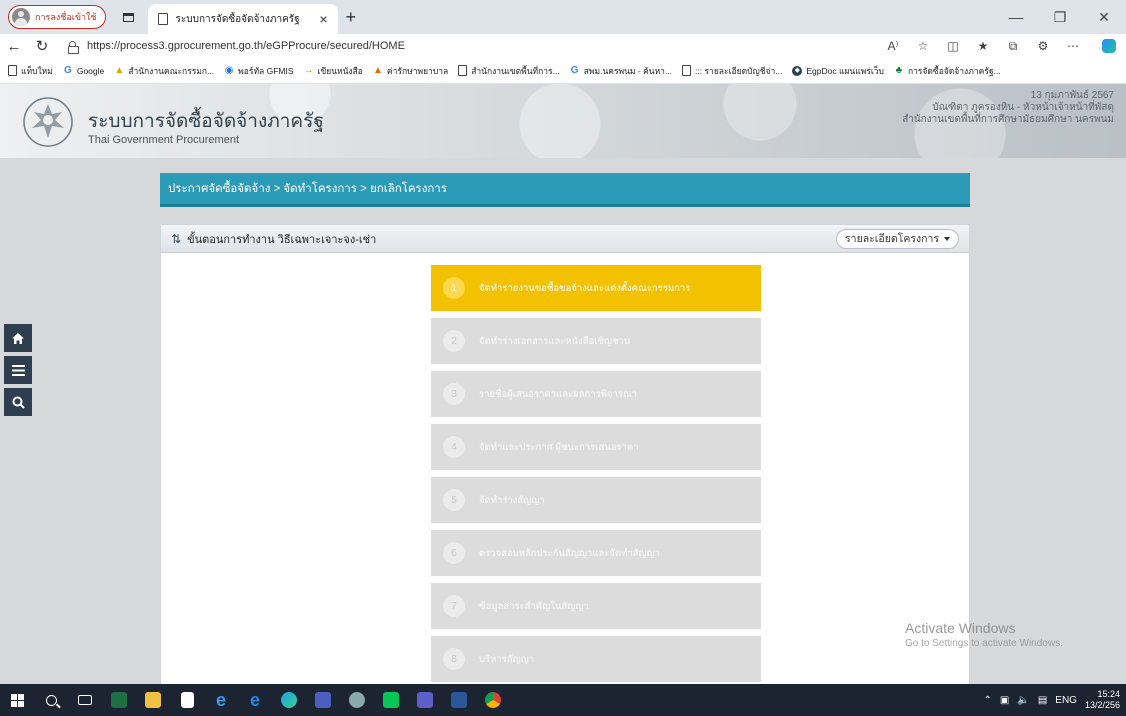 The width and height of the screenshot is (1126, 716). What do you see at coordinates (259, 71) in the screenshot?
I see `bookmark-item: ◉ พอร์ทัล GFMIS` at bounding box center [259, 71].